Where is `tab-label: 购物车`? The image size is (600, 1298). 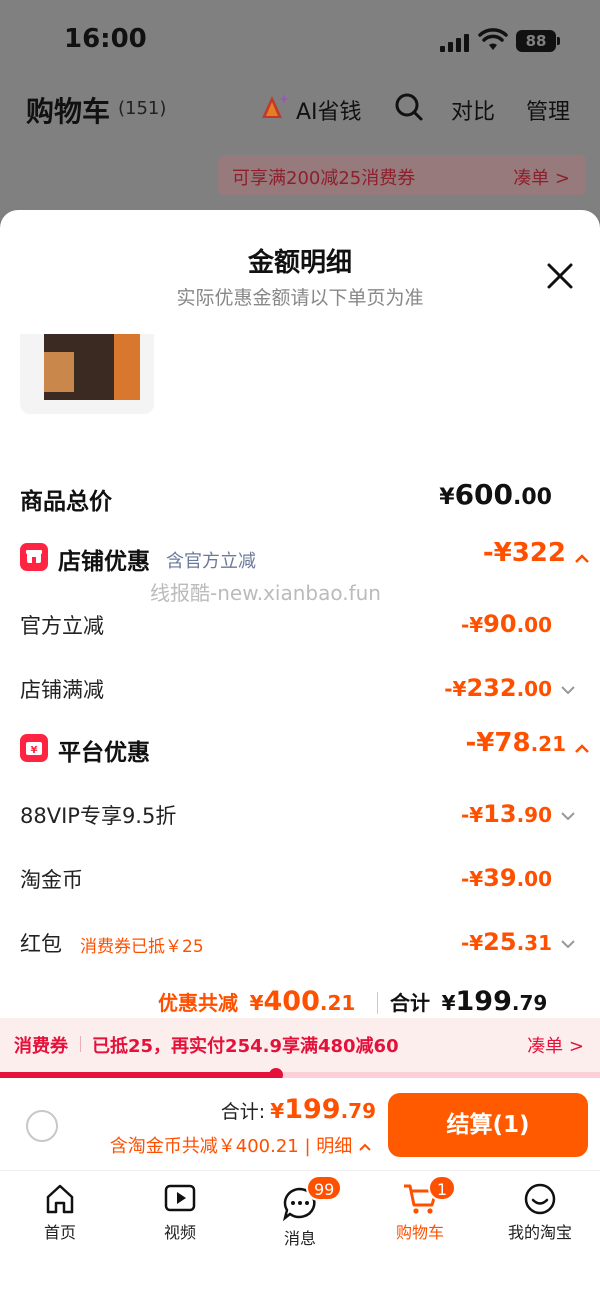
tab-label: 购物车 is located at coordinates (419, 1232).